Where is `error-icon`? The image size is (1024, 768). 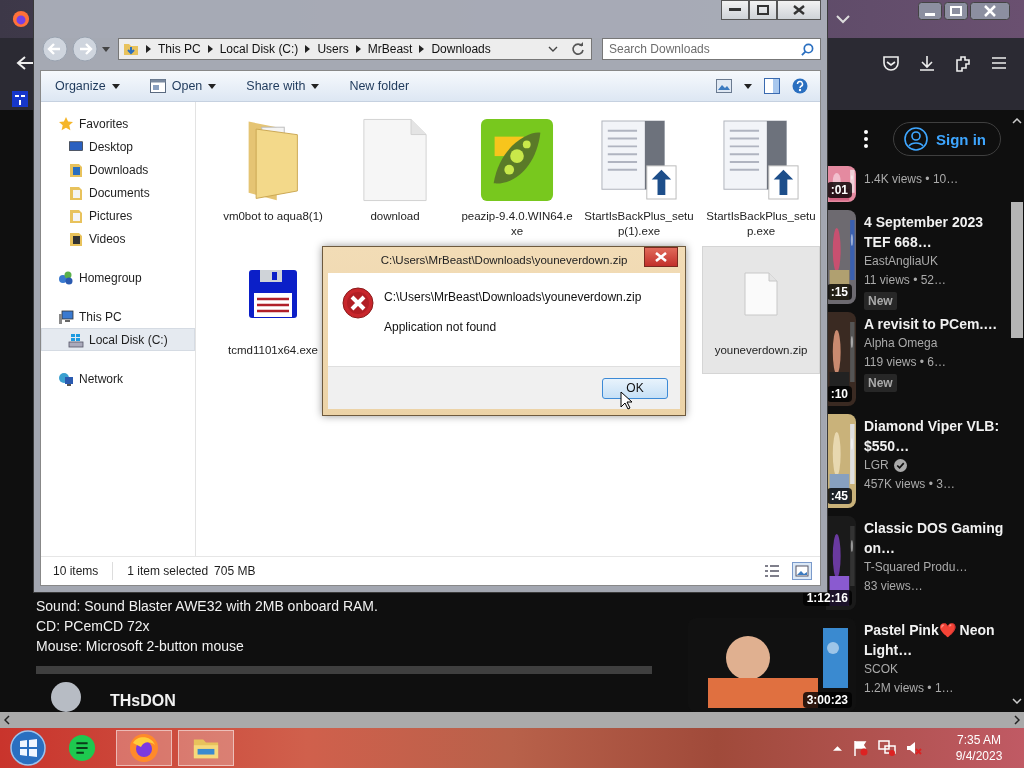
error-icon is located at coordinates (358, 303).